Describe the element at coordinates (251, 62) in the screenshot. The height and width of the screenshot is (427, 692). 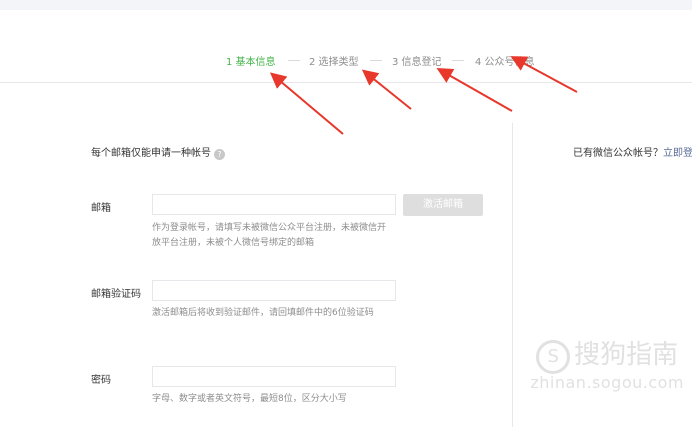
I see `step-1-basic-info: 1 基本信息` at that location.